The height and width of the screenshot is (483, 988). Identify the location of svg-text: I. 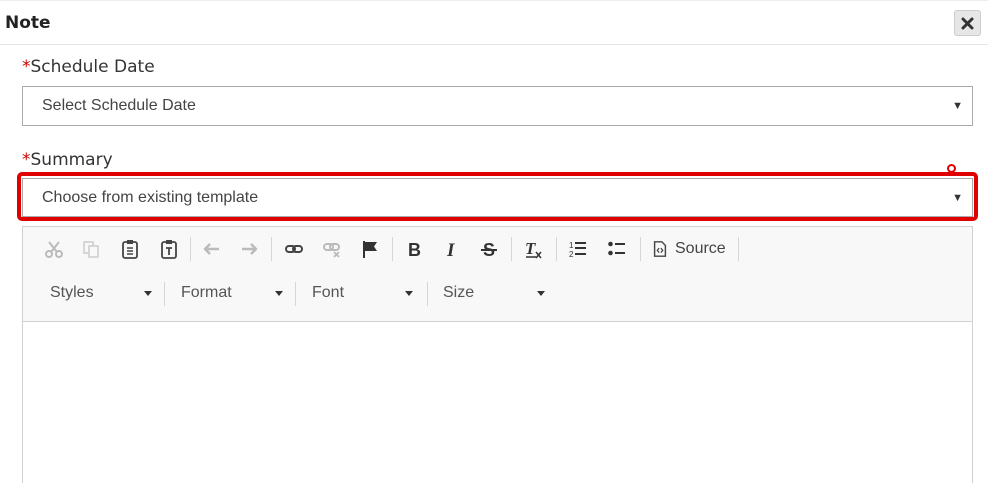
(450, 249).